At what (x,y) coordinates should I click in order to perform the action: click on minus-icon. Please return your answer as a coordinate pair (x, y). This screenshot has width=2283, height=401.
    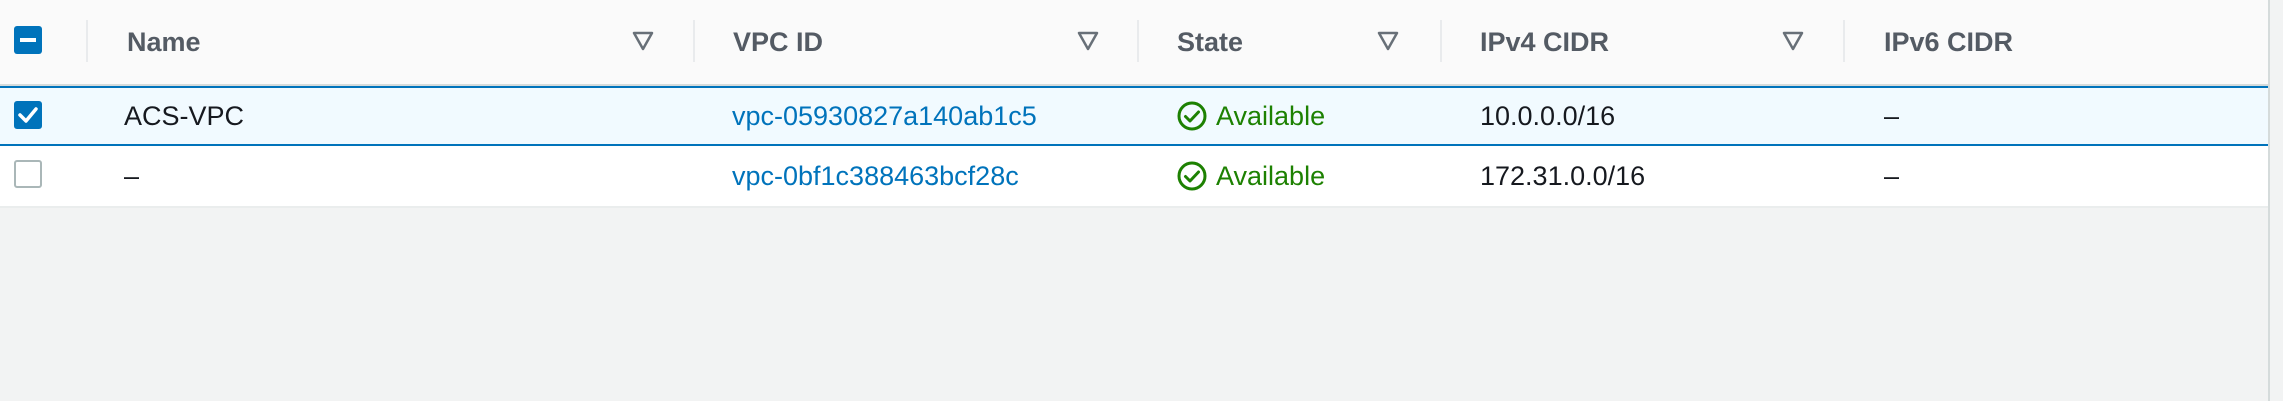
    Looking at the image, I should click on (28, 40).